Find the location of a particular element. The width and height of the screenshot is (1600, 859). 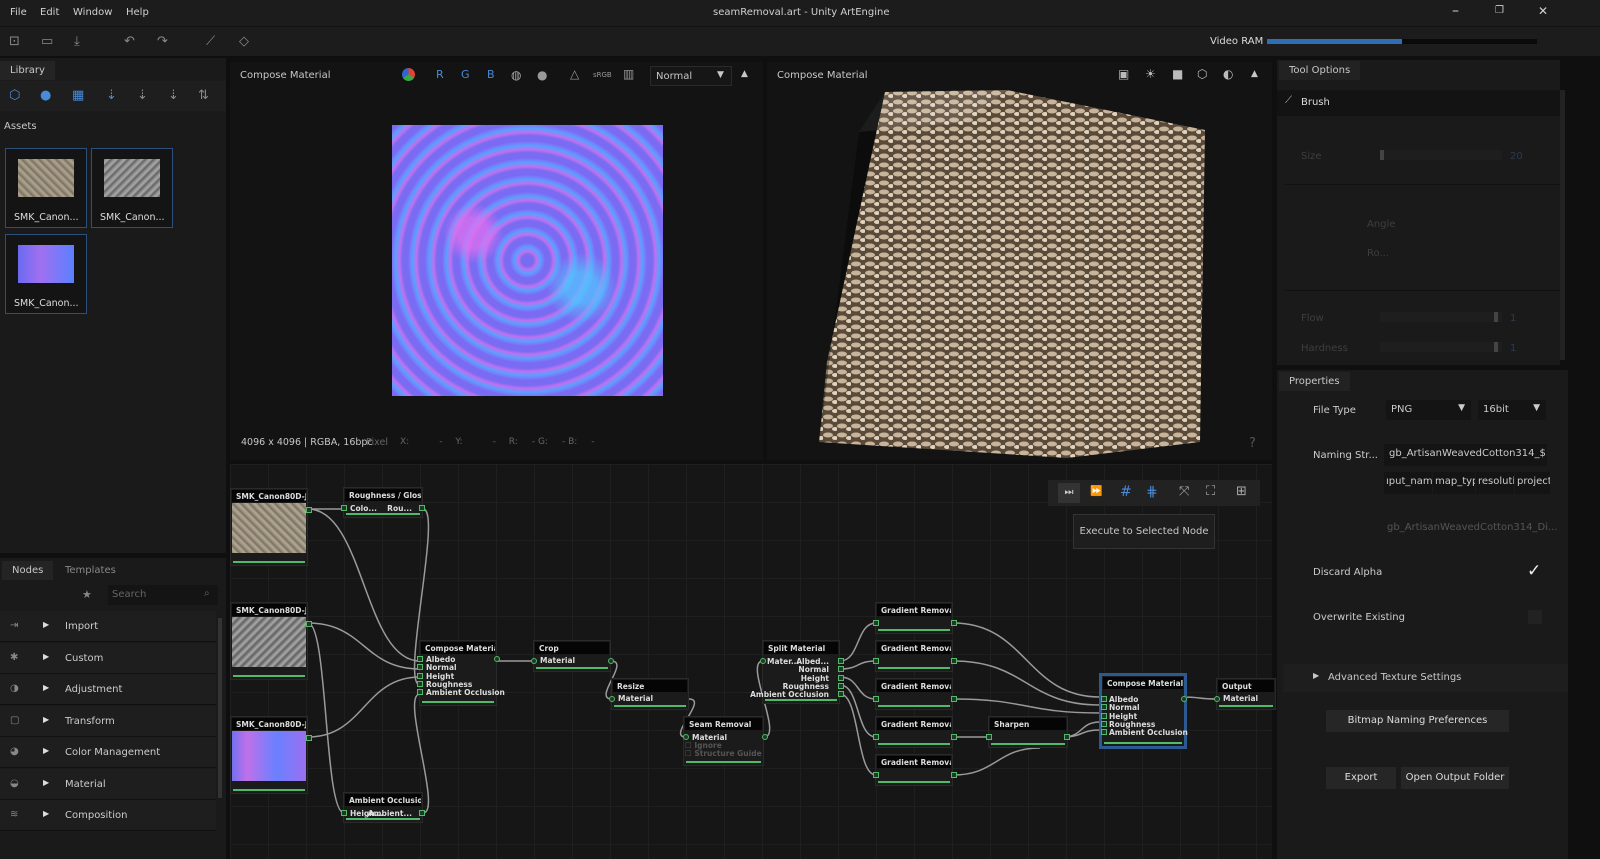

help-icon: ? is located at coordinates (1252, 443).